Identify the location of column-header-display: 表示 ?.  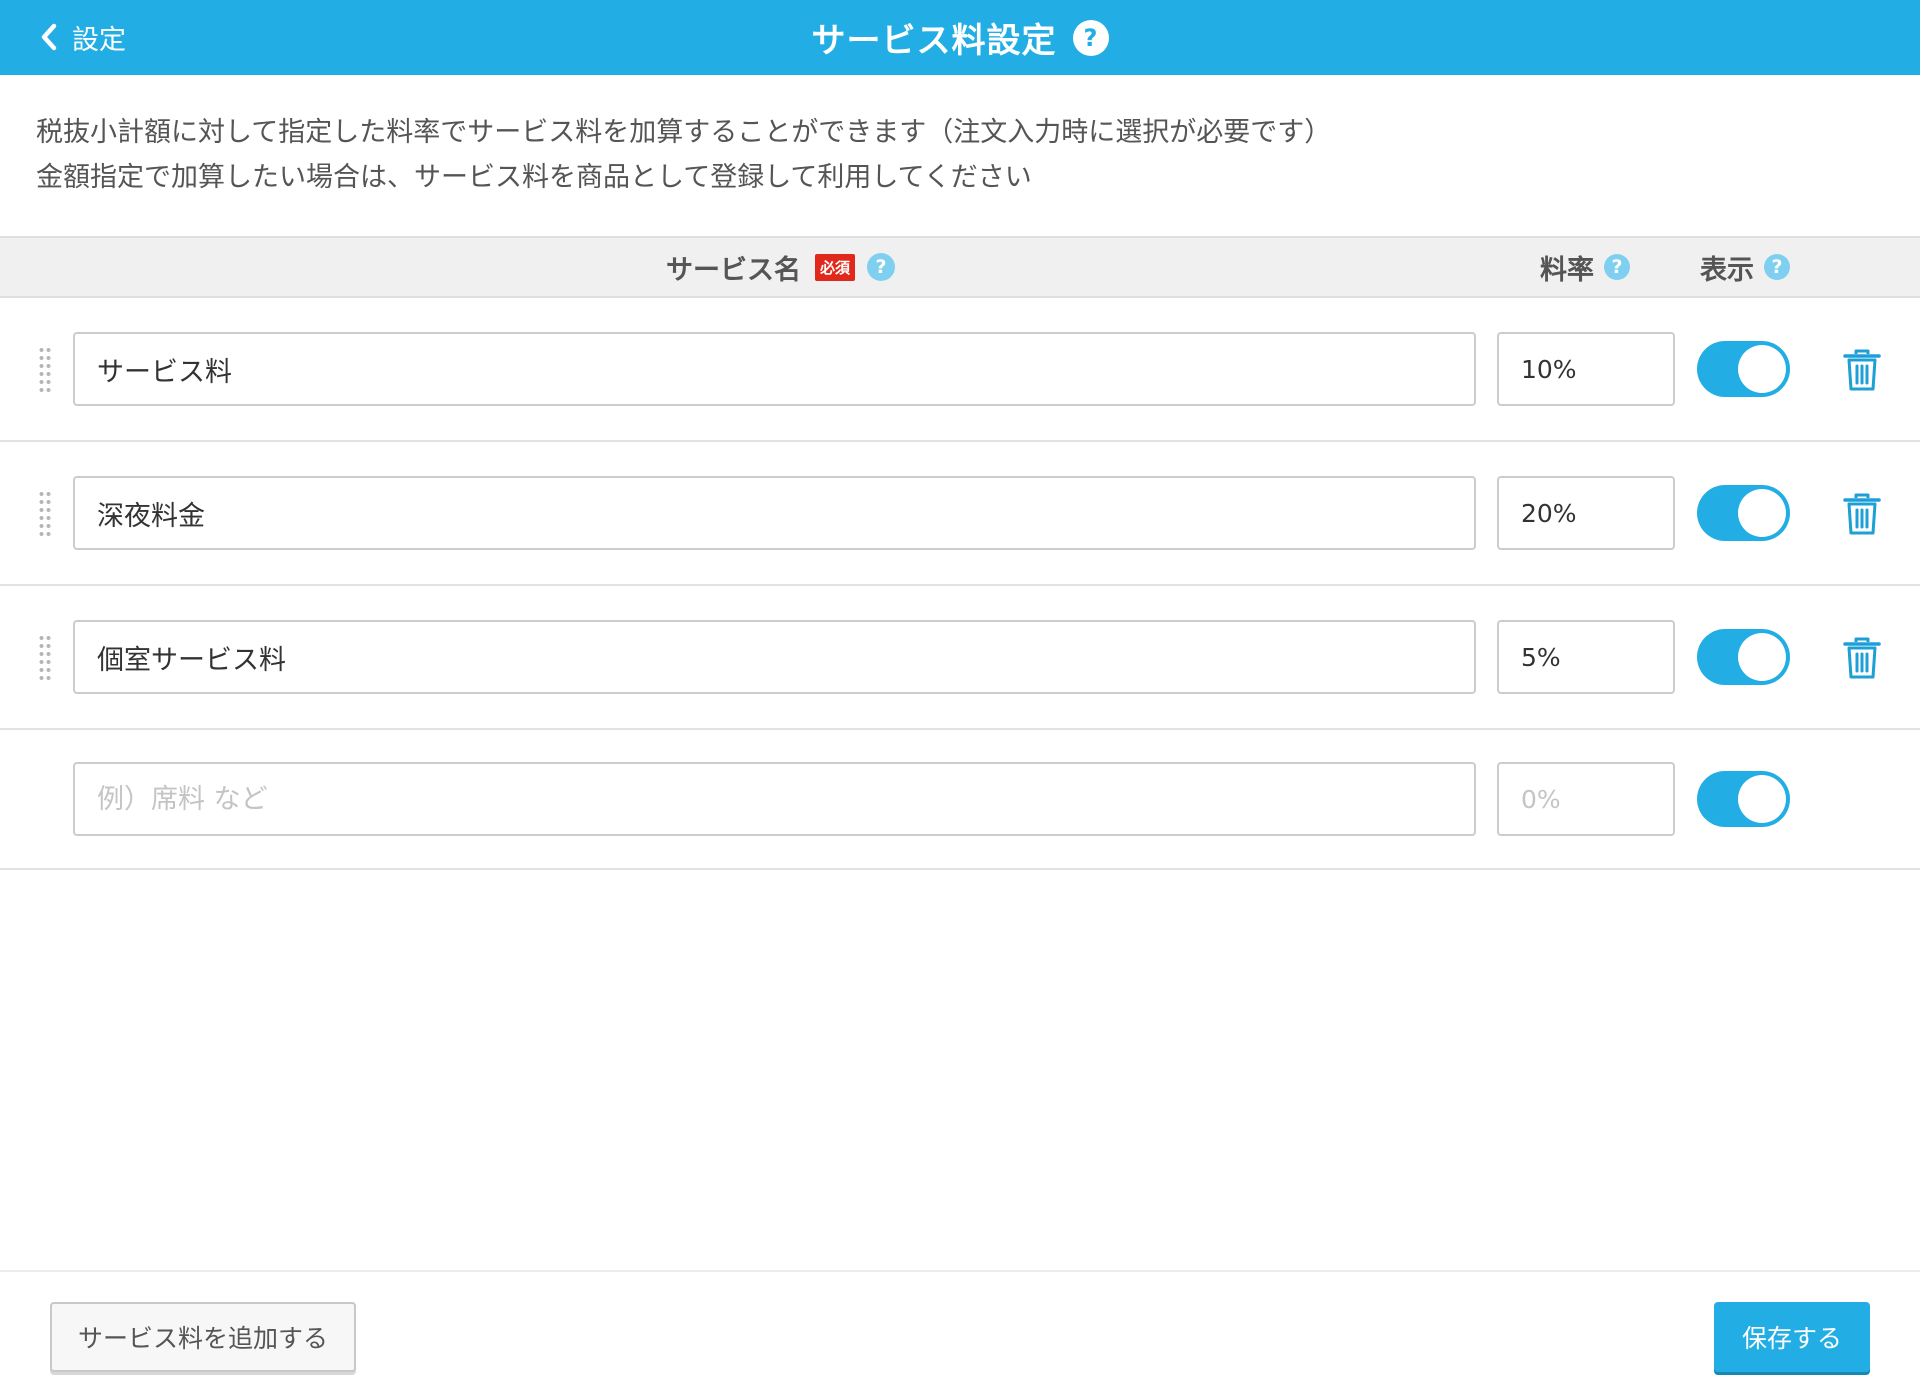
(1745, 267).